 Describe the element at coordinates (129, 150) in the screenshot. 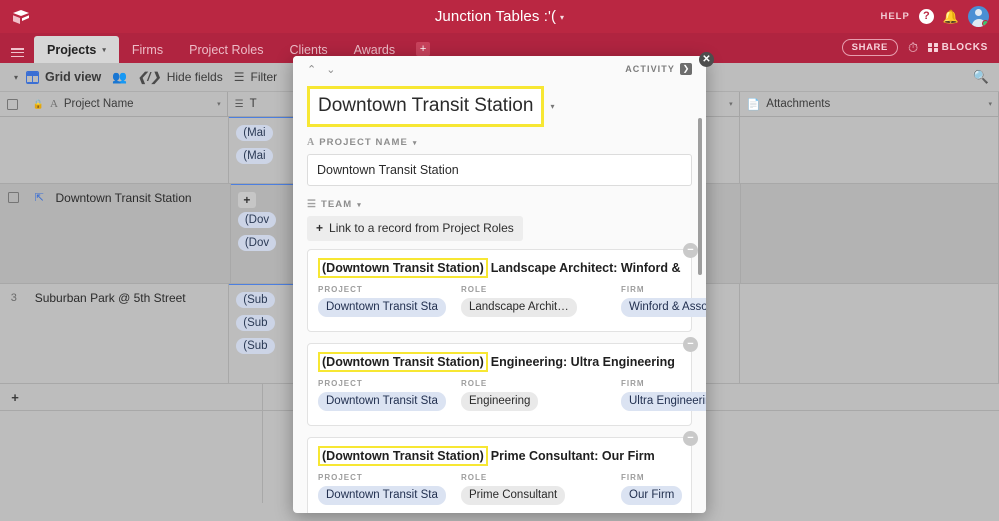

I see `cell-project-name` at that location.